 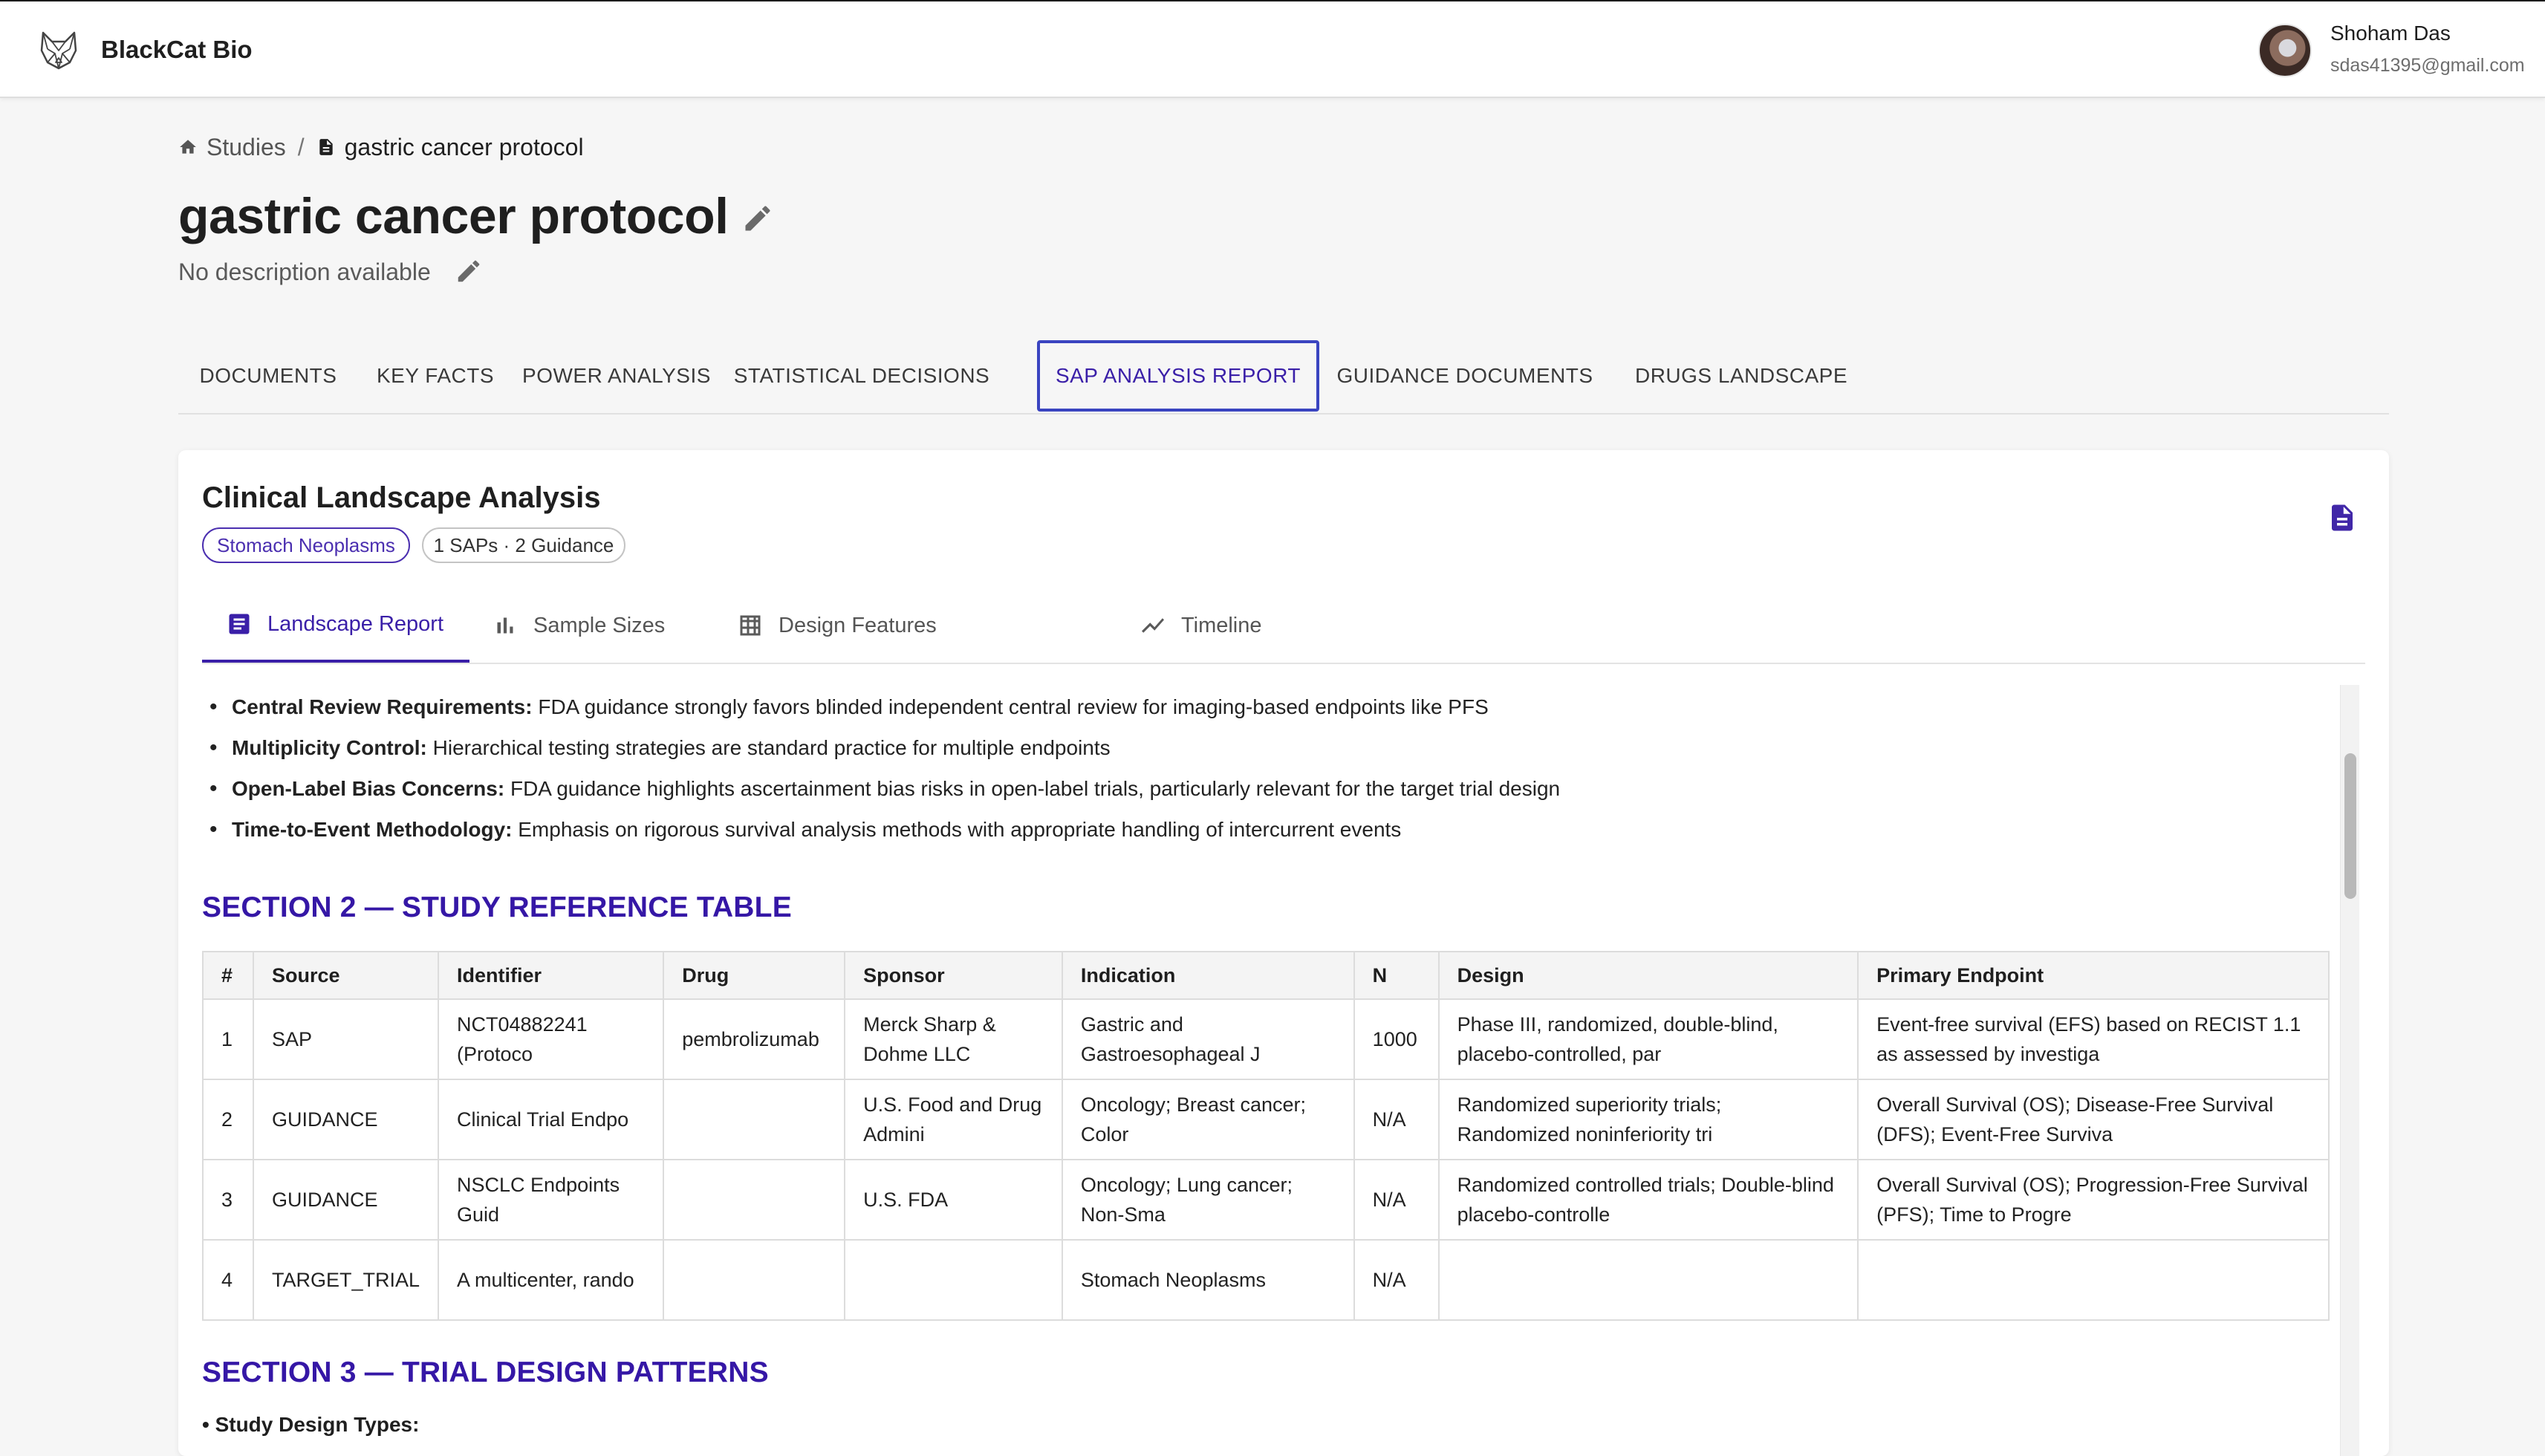 I want to click on user-avatar, so click(x=2285, y=51).